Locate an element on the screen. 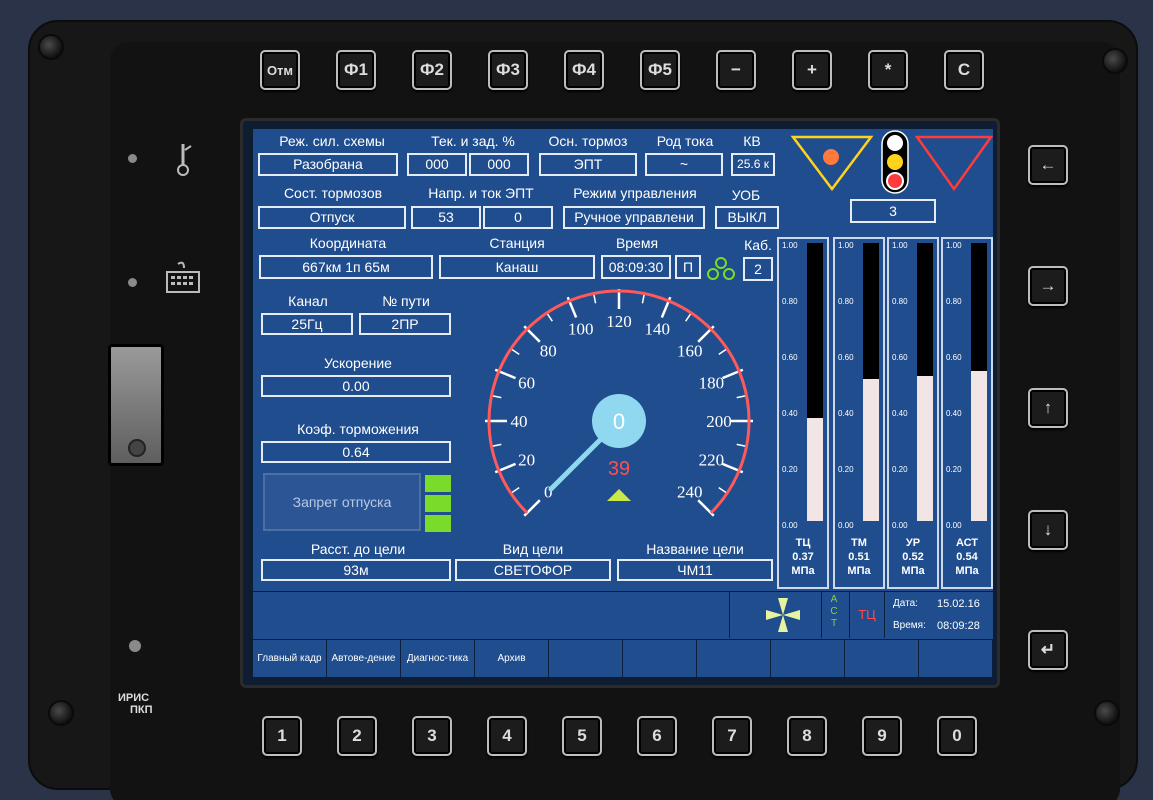  down-arrow-button: ↓ is located at coordinates (1048, 530).